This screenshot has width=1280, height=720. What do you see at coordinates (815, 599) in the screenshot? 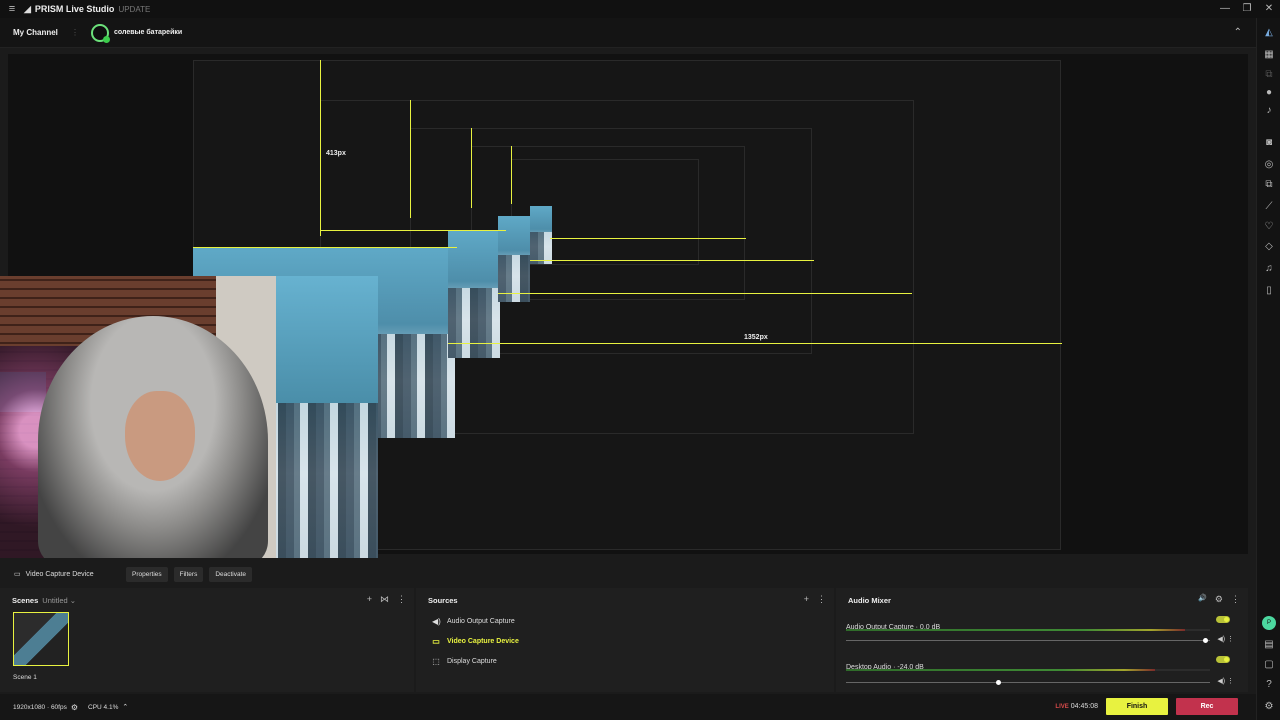
I see `sources-tools: + ⋮` at bounding box center [815, 599].